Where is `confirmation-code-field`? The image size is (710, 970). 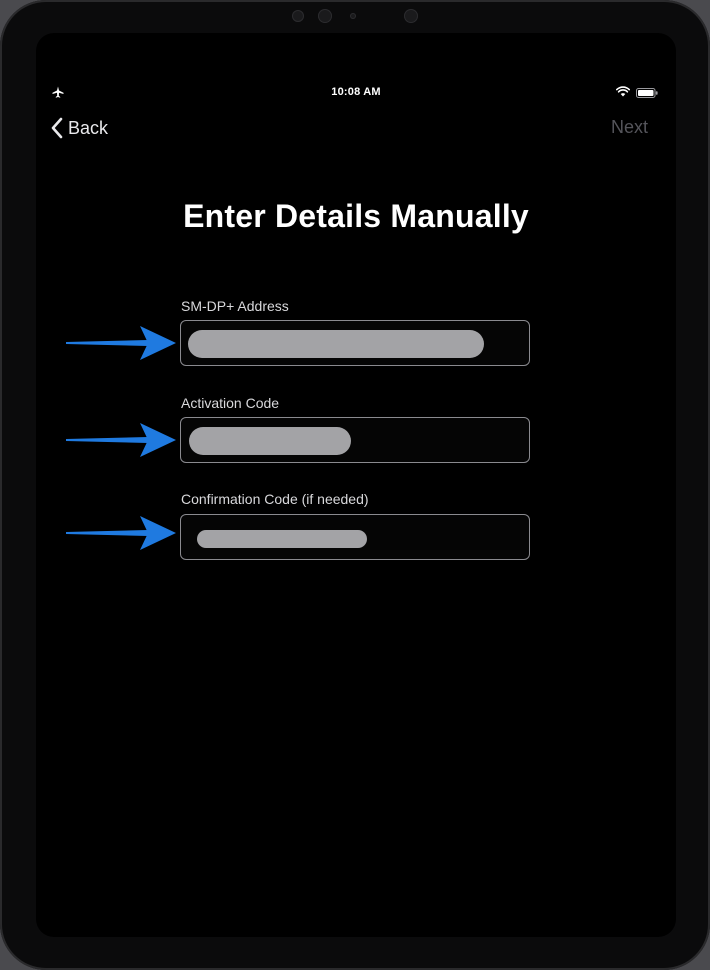
confirmation-code-field is located at coordinates (355, 537).